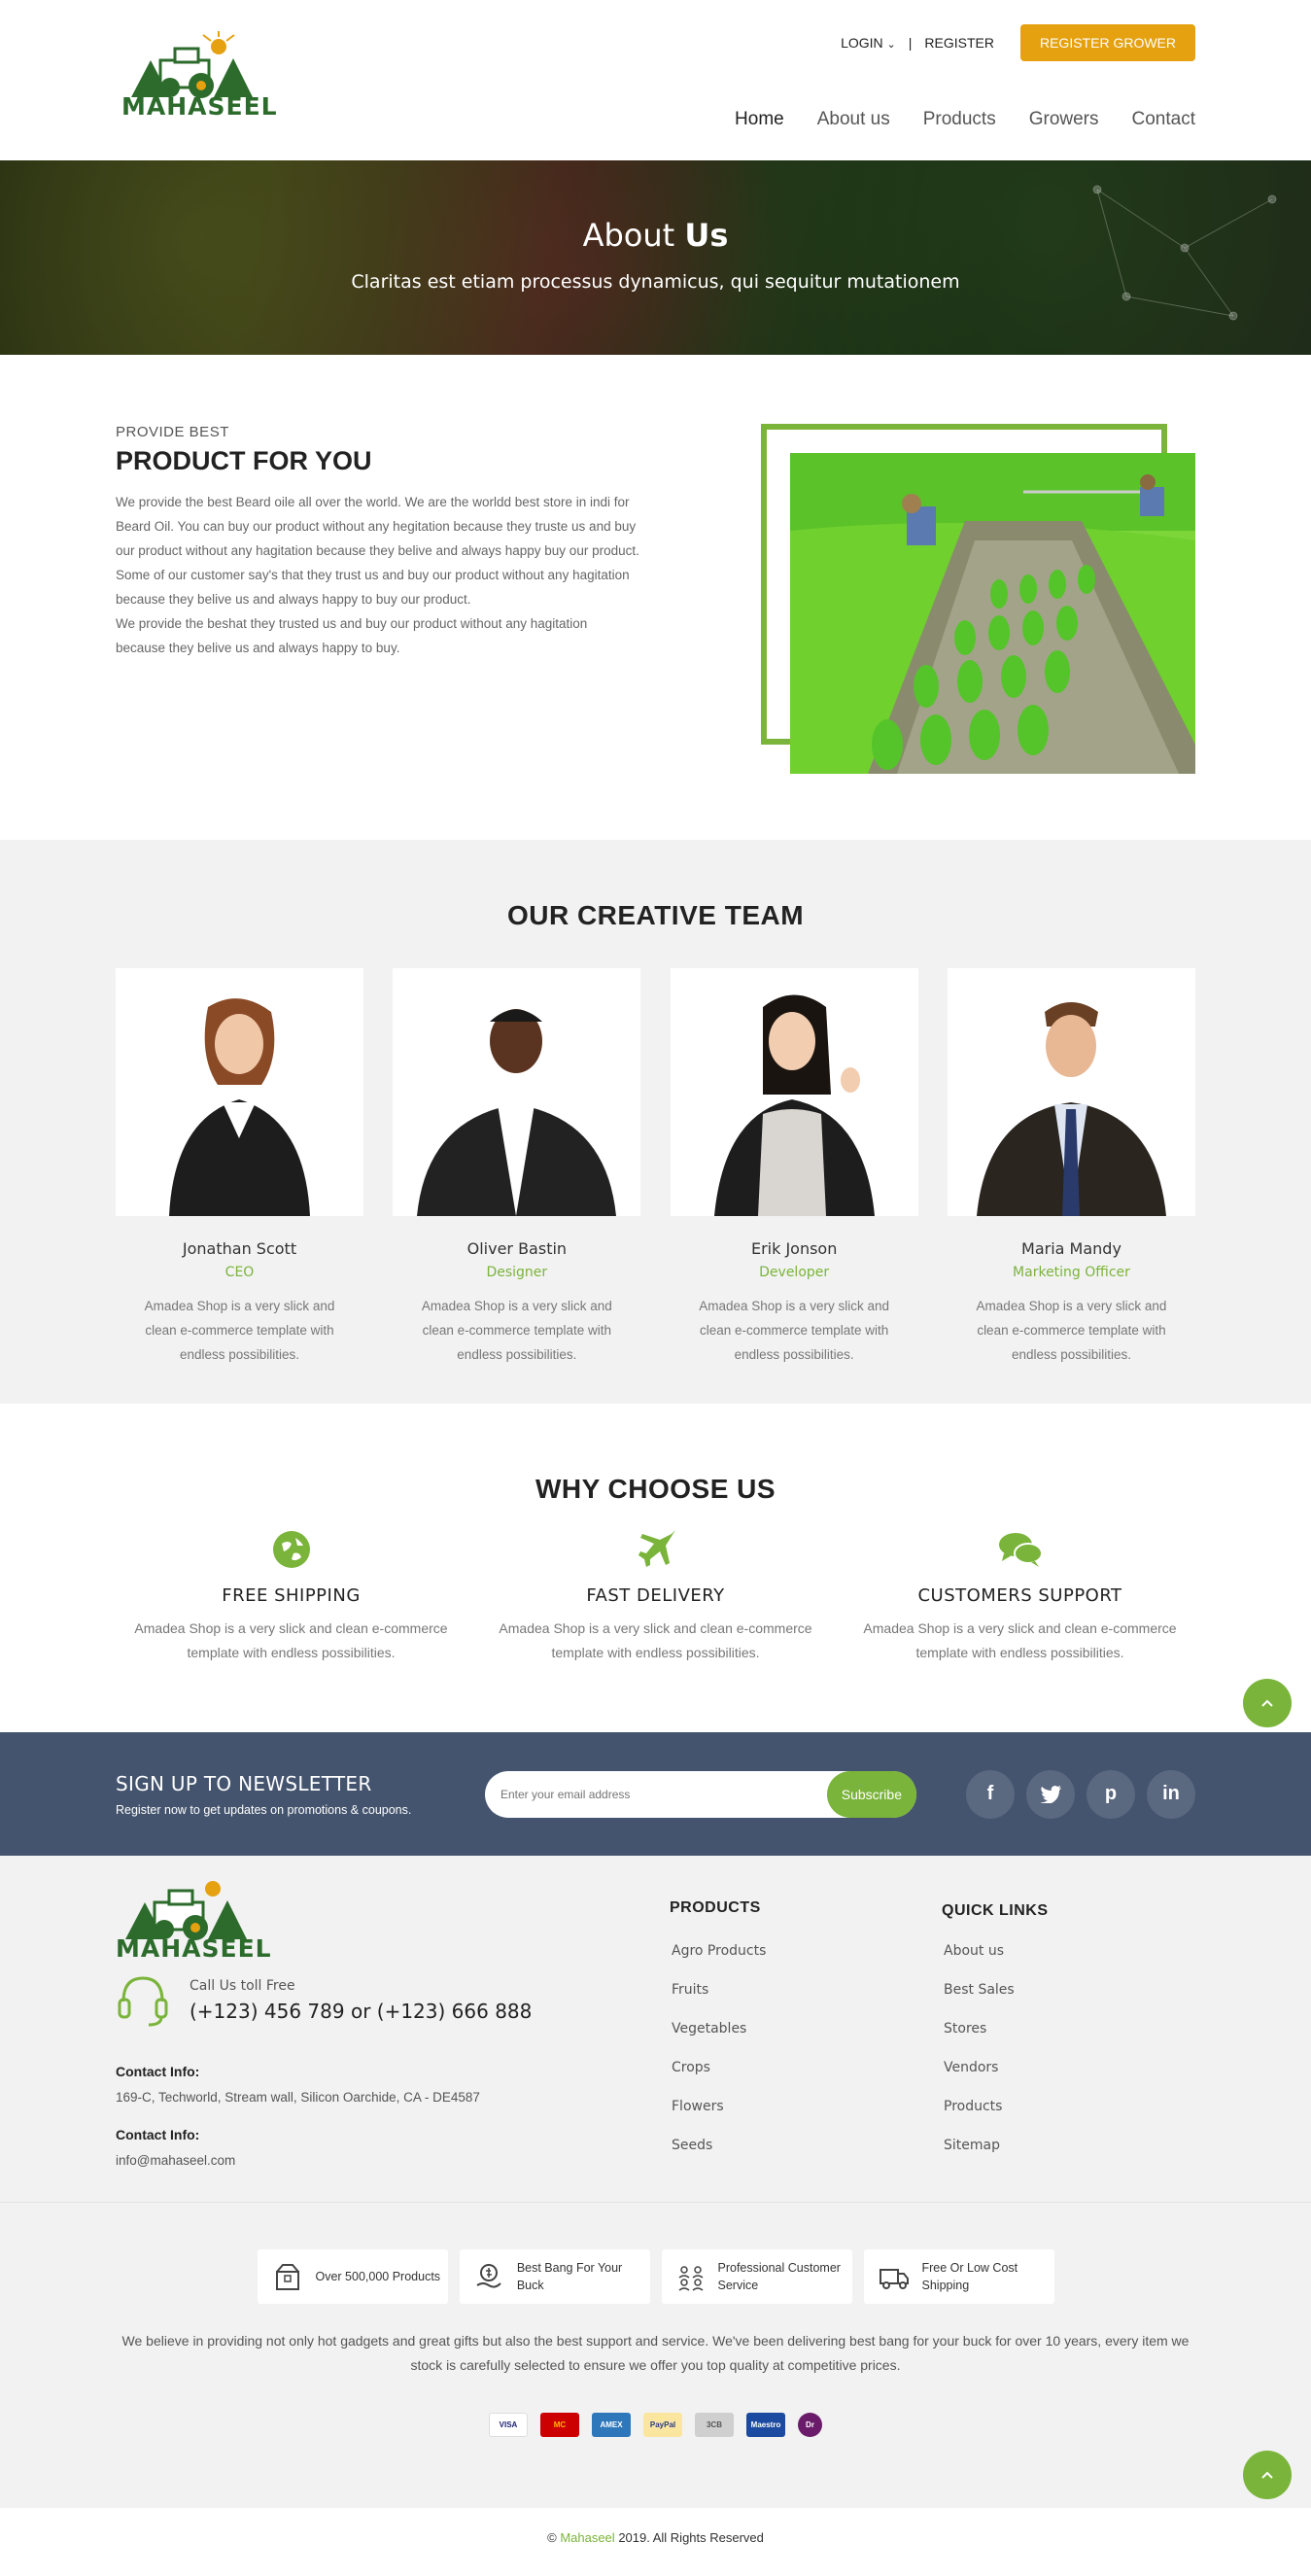 The width and height of the screenshot is (1311, 2576). Describe the element at coordinates (1163, 120) in the screenshot. I see `nav-contact: Contact` at that location.